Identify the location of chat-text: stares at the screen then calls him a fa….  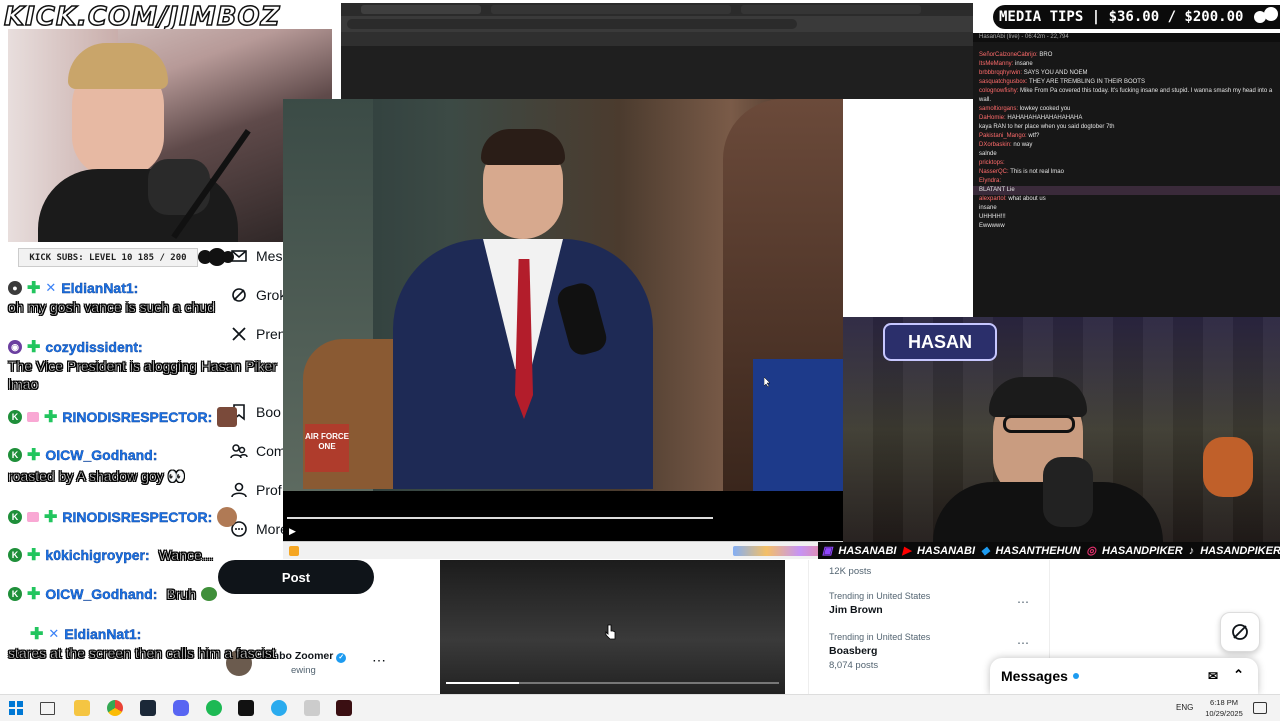
(142, 653).